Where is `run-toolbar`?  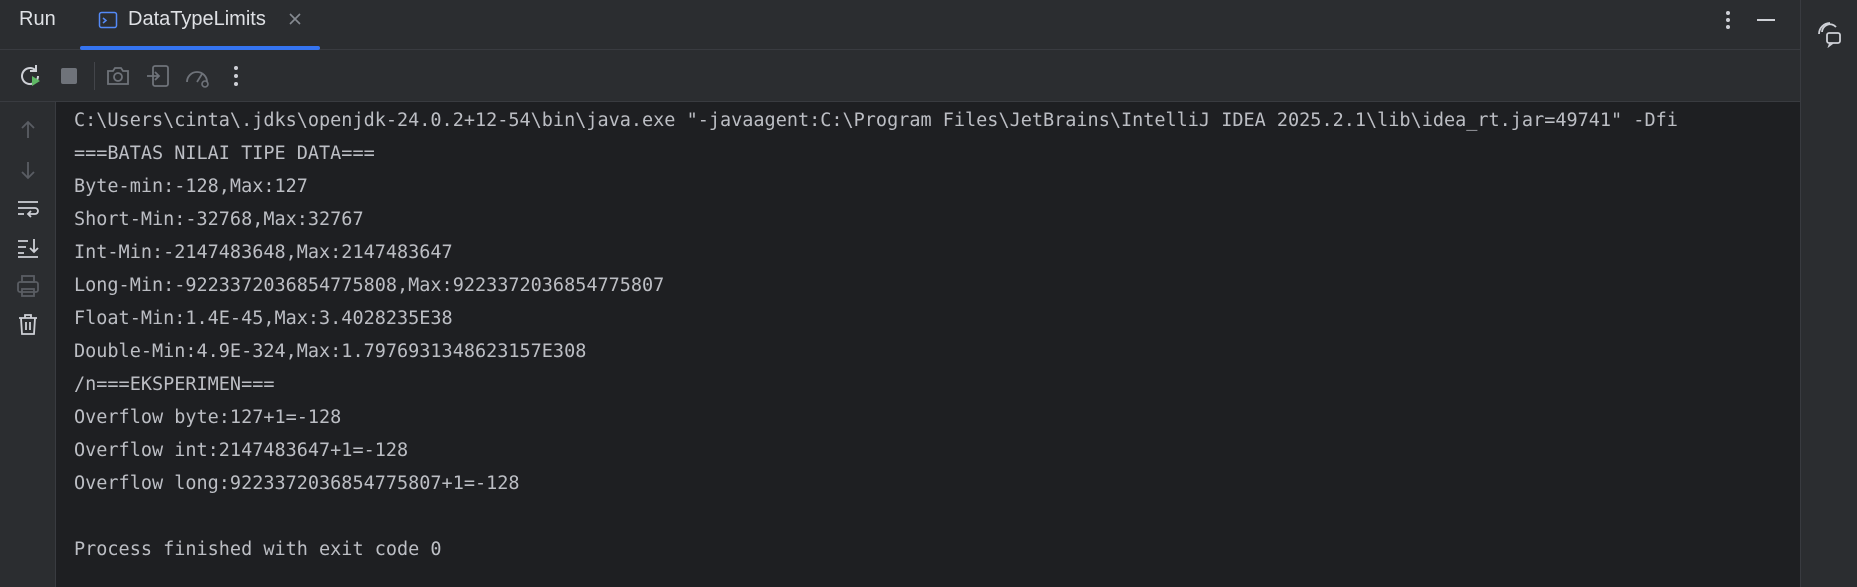 run-toolbar is located at coordinates (900, 76).